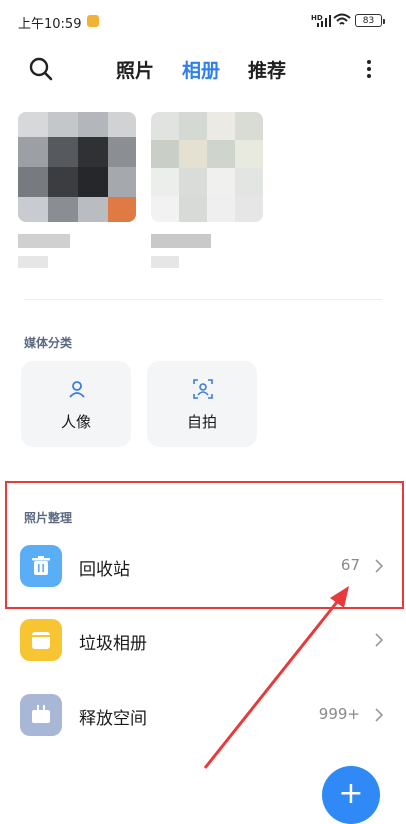 This screenshot has width=406, height=824. I want to click on junk-album-label: 垃圾相册, so click(113, 644).